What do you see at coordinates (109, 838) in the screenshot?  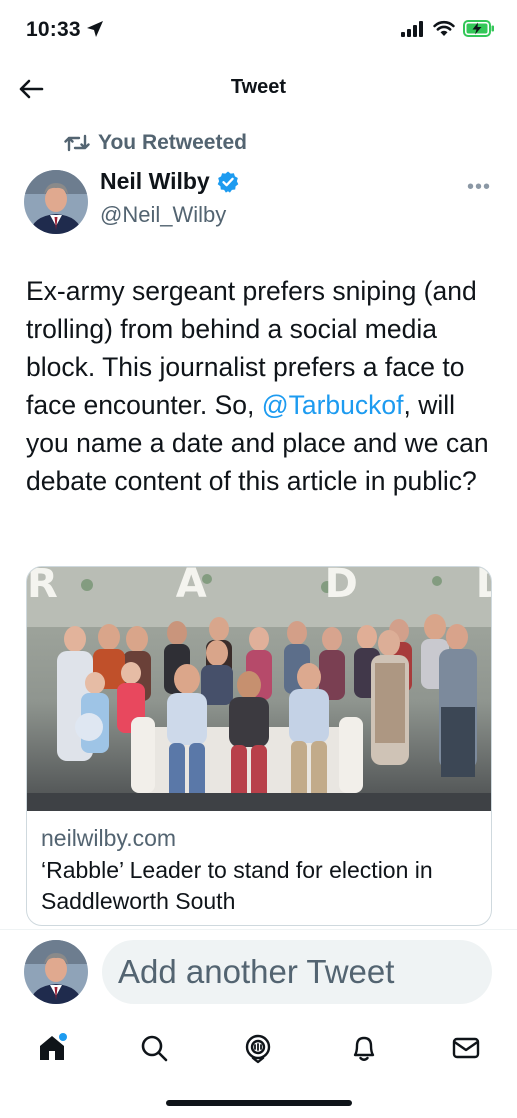 I see `card-domain: neilwilby.com` at bounding box center [109, 838].